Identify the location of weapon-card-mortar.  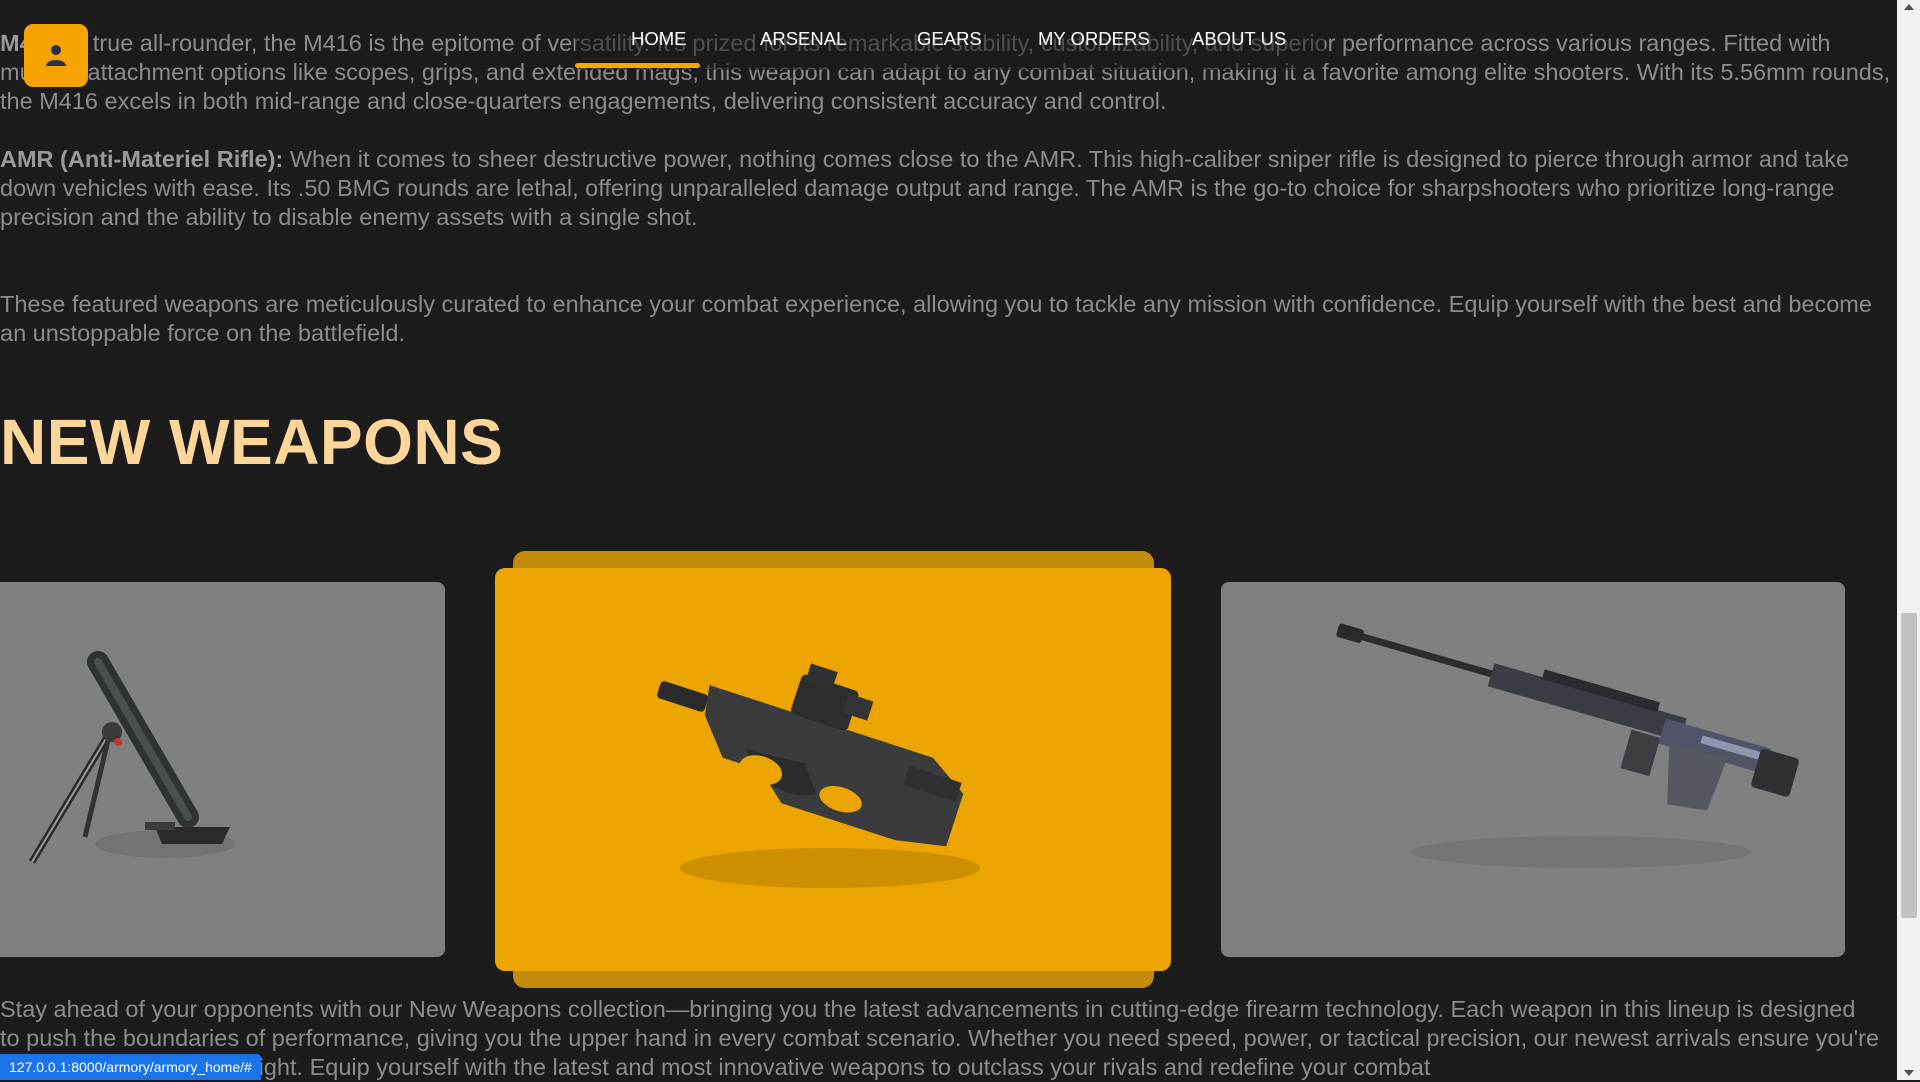
(222, 769).